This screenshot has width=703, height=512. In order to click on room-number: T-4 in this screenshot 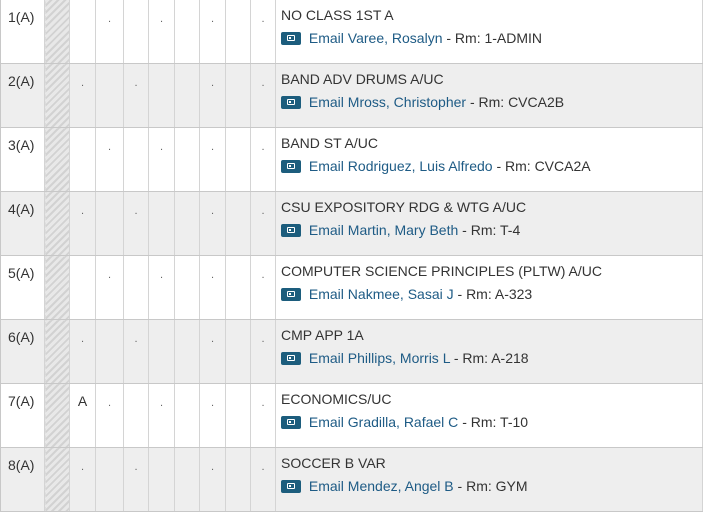, I will do `click(510, 230)`.